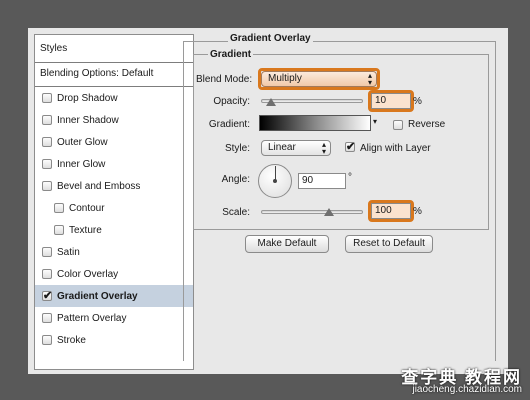 The height and width of the screenshot is (400, 530). Describe the element at coordinates (389, 244) in the screenshot. I see `reset-to-default-button: Reset to Default` at that location.